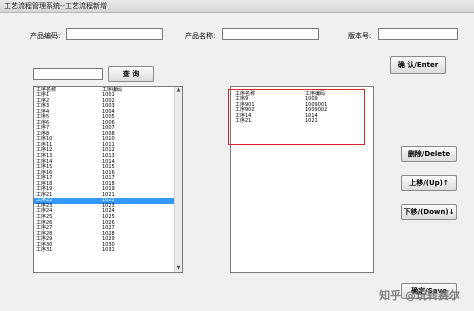 This screenshot has height=311, width=474. What do you see at coordinates (243, 121) in the screenshot?
I see `process-name: 工序21` at bounding box center [243, 121].